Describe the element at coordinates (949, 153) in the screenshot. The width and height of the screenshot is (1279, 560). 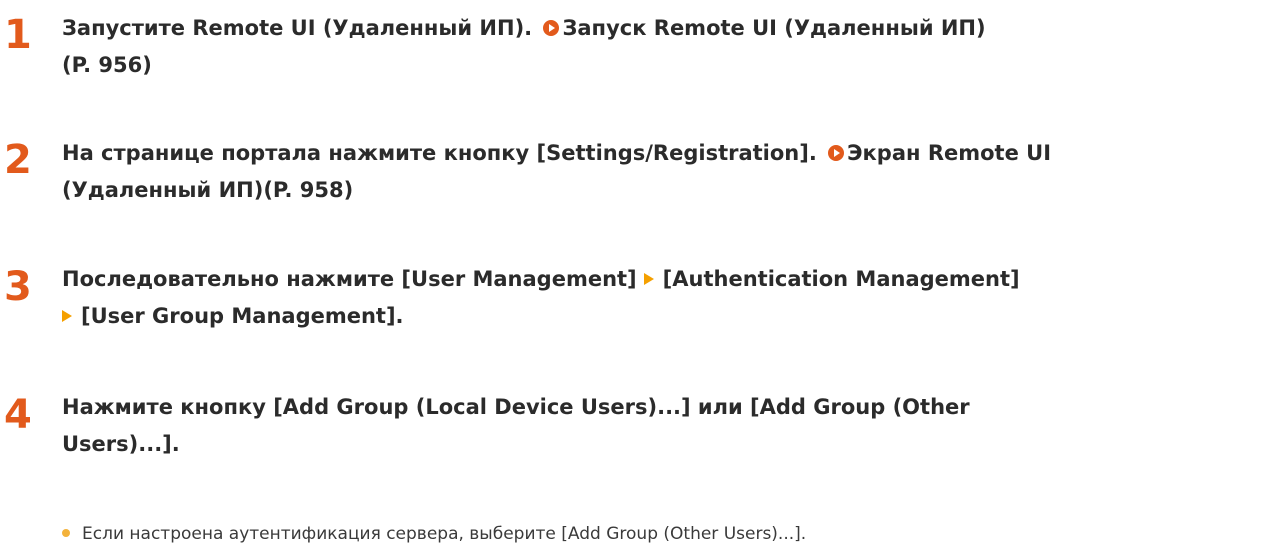
I see `cross-reference-link: Экран Remote UI` at that location.